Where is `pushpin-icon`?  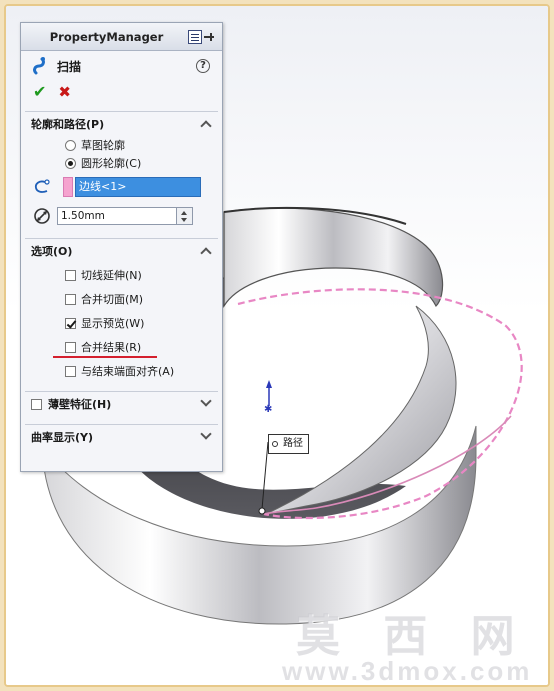
pushpin-icon is located at coordinates (209, 37).